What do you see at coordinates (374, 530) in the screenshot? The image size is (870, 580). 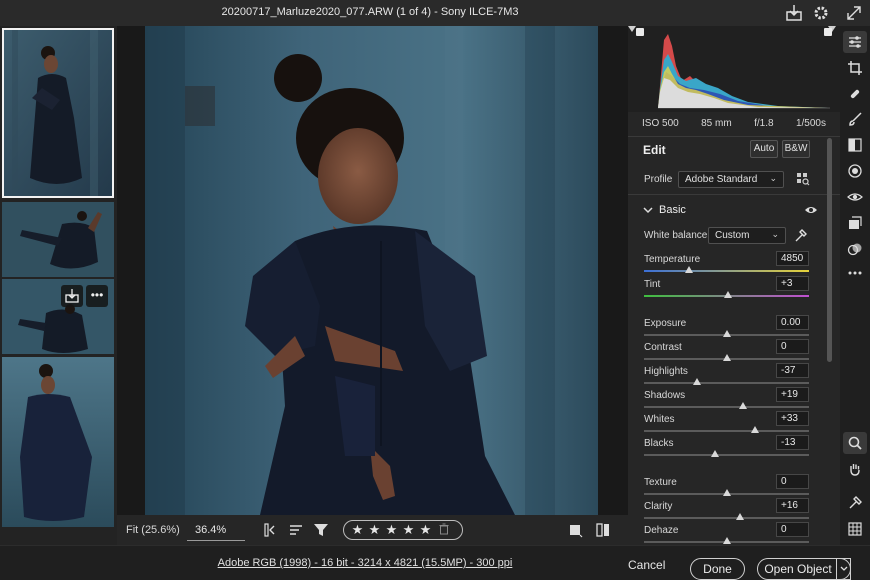 I see `star-2: ★` at bounding box center [374, 530].